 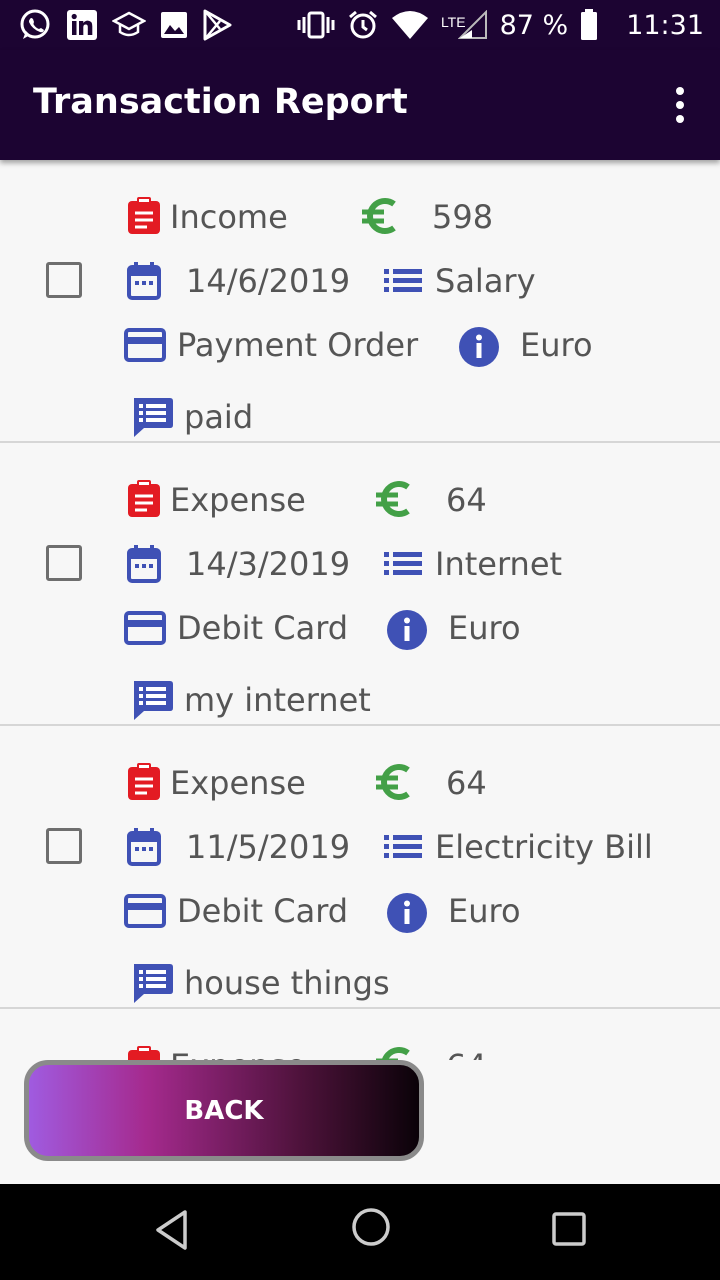 What do you see at coordinates (409, 25) in the screenshot?
I see `wifi-icon` at bounding box center [409, 25].